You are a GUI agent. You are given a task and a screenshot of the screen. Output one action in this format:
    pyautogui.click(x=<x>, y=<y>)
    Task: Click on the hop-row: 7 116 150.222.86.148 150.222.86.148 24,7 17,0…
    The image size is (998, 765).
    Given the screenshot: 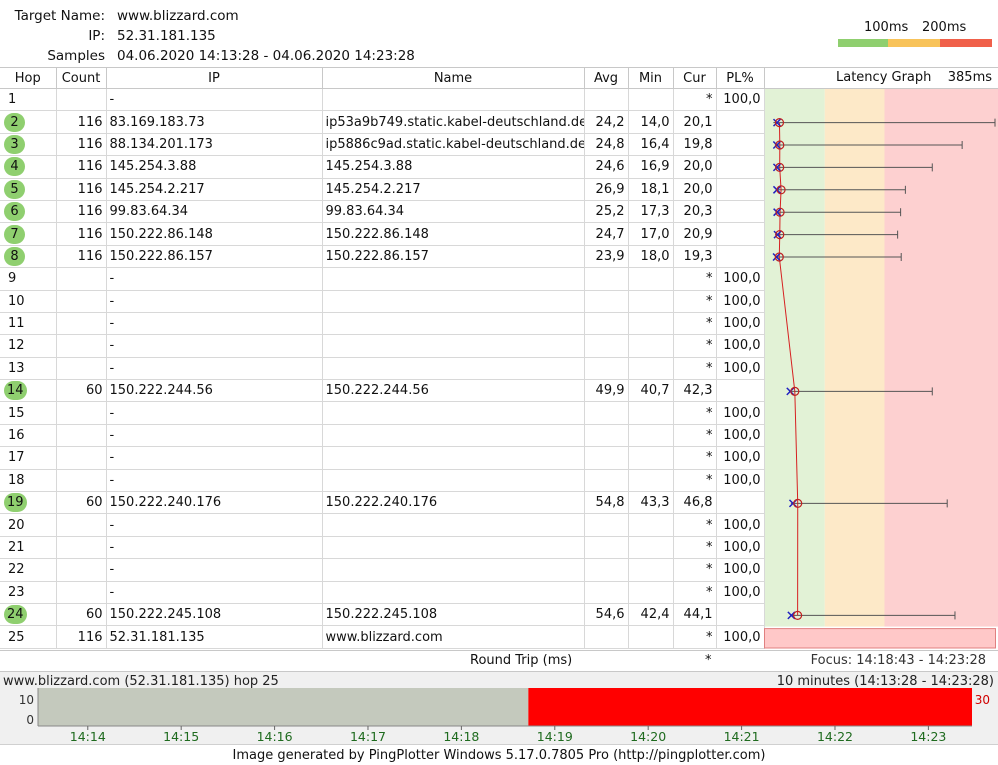 What is the action you would take?
    pyautogui.click(x=382, y=234)
    